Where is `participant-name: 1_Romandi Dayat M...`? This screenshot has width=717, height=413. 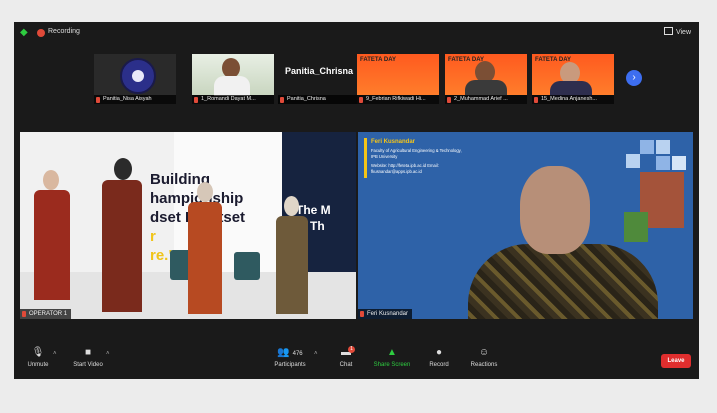
participant-name: 1_Romandi Dayat M... is located at coordinates (233, 99).